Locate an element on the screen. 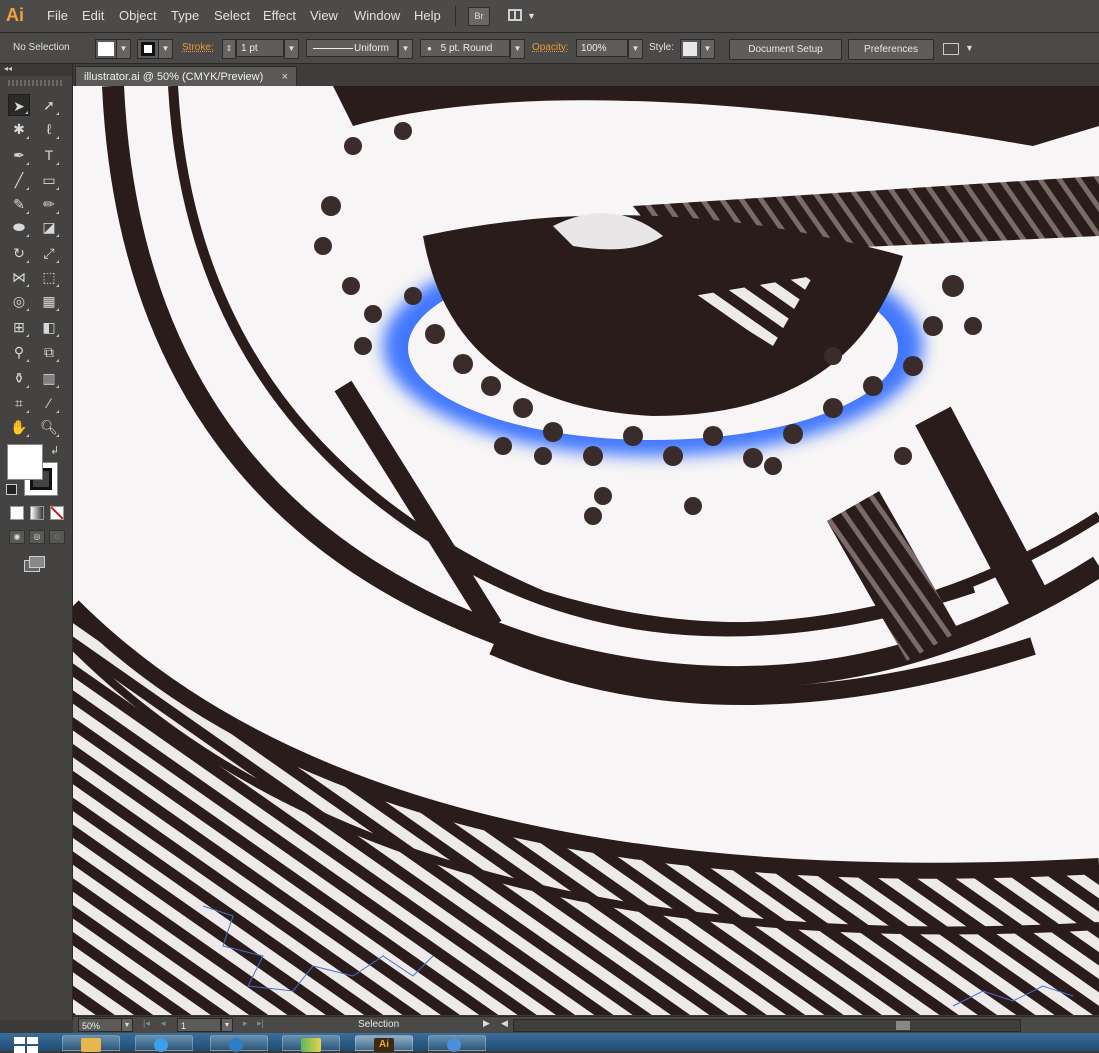 This screenshot has height=1053, width=1099. pen-tool-icon: ✒ is located at coordinates (19, 155).